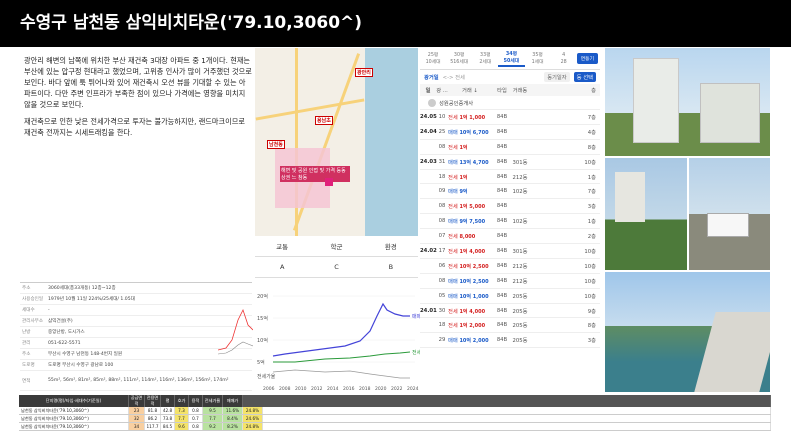 Image resolution: width=791 pixels, height=445 pixels. Describe the element at coordinates (33, 299) in the screenshot. I see `info-key: 사용승인일` at that location.